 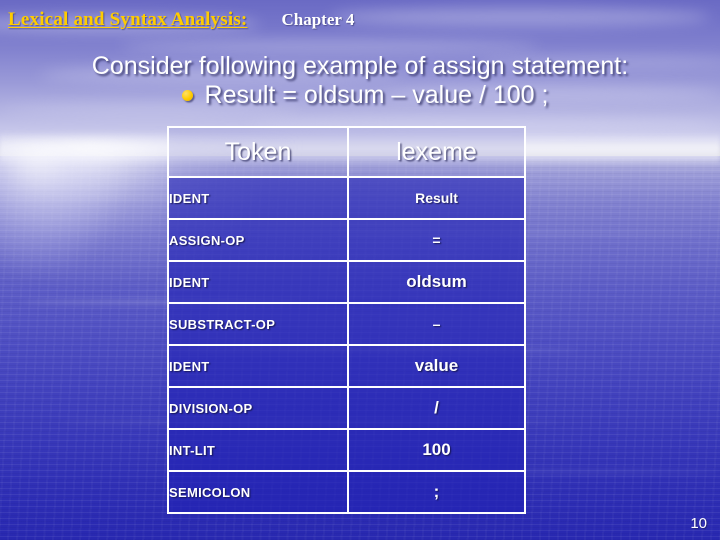 What do you see at coordinates (436, 366) in the screenshot?
I see `cell-lexeme: value` at bounding box center [436, 366].